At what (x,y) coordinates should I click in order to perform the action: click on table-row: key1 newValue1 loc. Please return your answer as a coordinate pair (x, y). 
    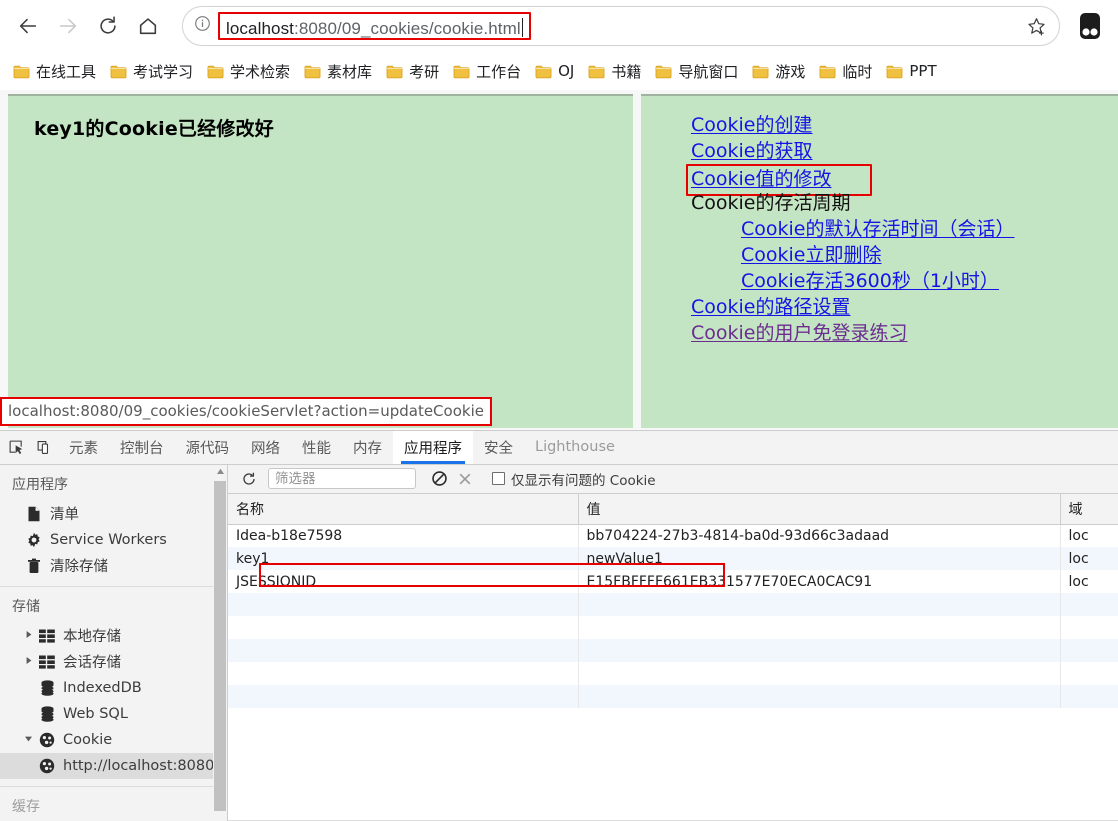
    Looking at the image, I should click on (673, 559).